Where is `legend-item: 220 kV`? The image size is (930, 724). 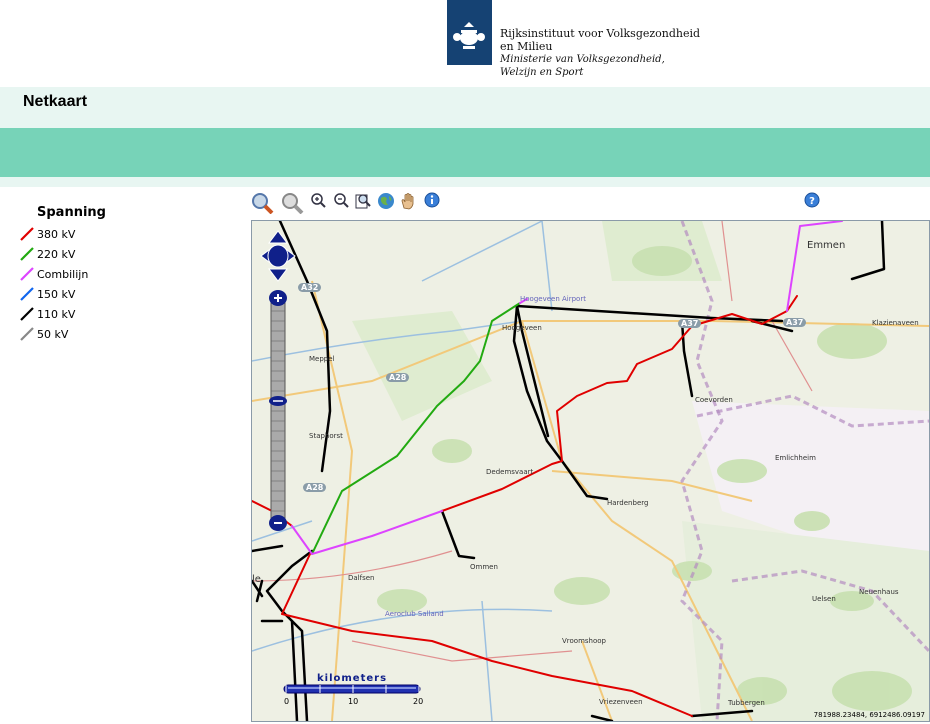 legend-item: 220 kV is located at coordinates (63, 254).